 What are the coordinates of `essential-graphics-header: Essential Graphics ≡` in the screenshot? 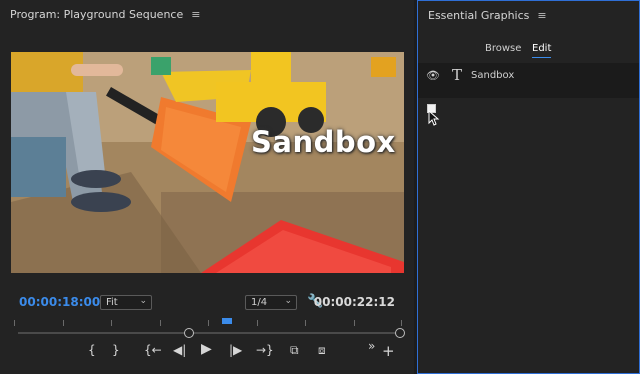 It's located at (528, 15).